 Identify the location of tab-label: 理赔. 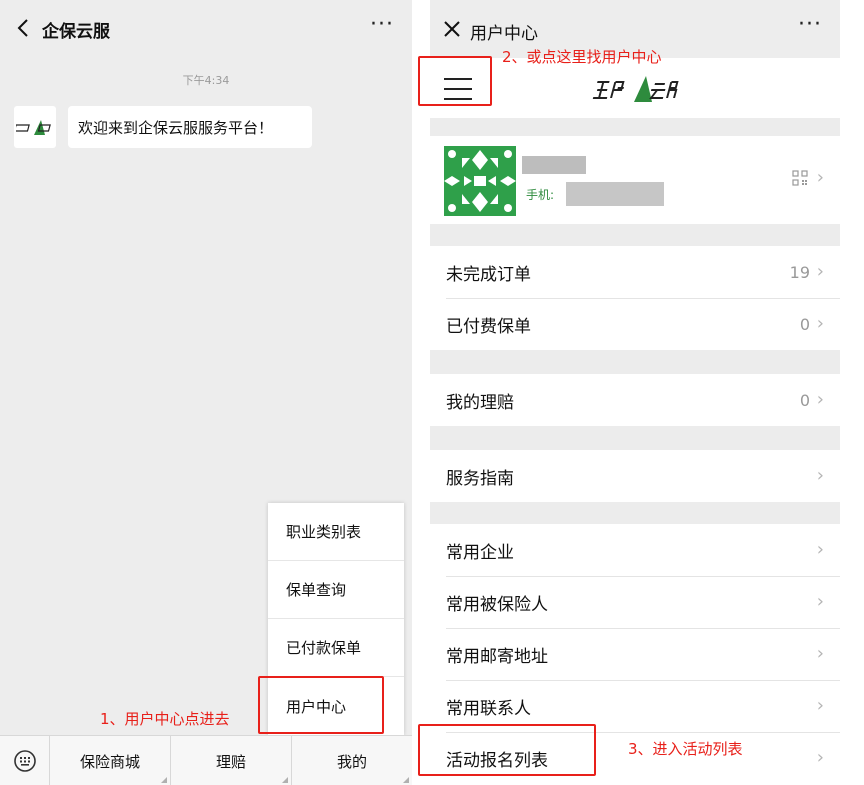
(230, 761).